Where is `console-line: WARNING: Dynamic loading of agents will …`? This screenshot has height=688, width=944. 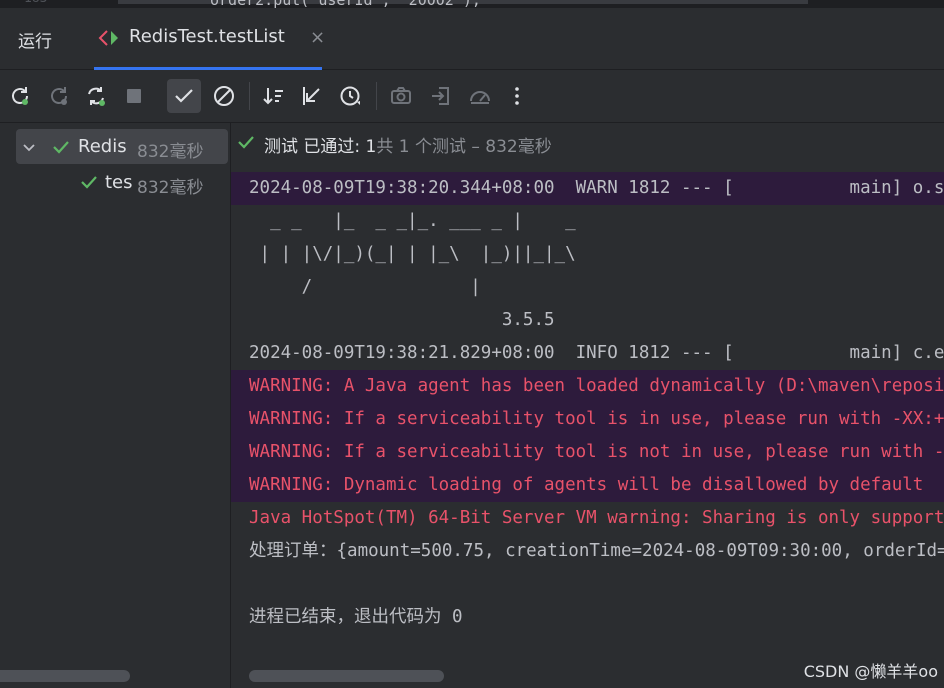
console-line: WARNING: Dynamic loading of agents will … is located at coordinates (587, 485).